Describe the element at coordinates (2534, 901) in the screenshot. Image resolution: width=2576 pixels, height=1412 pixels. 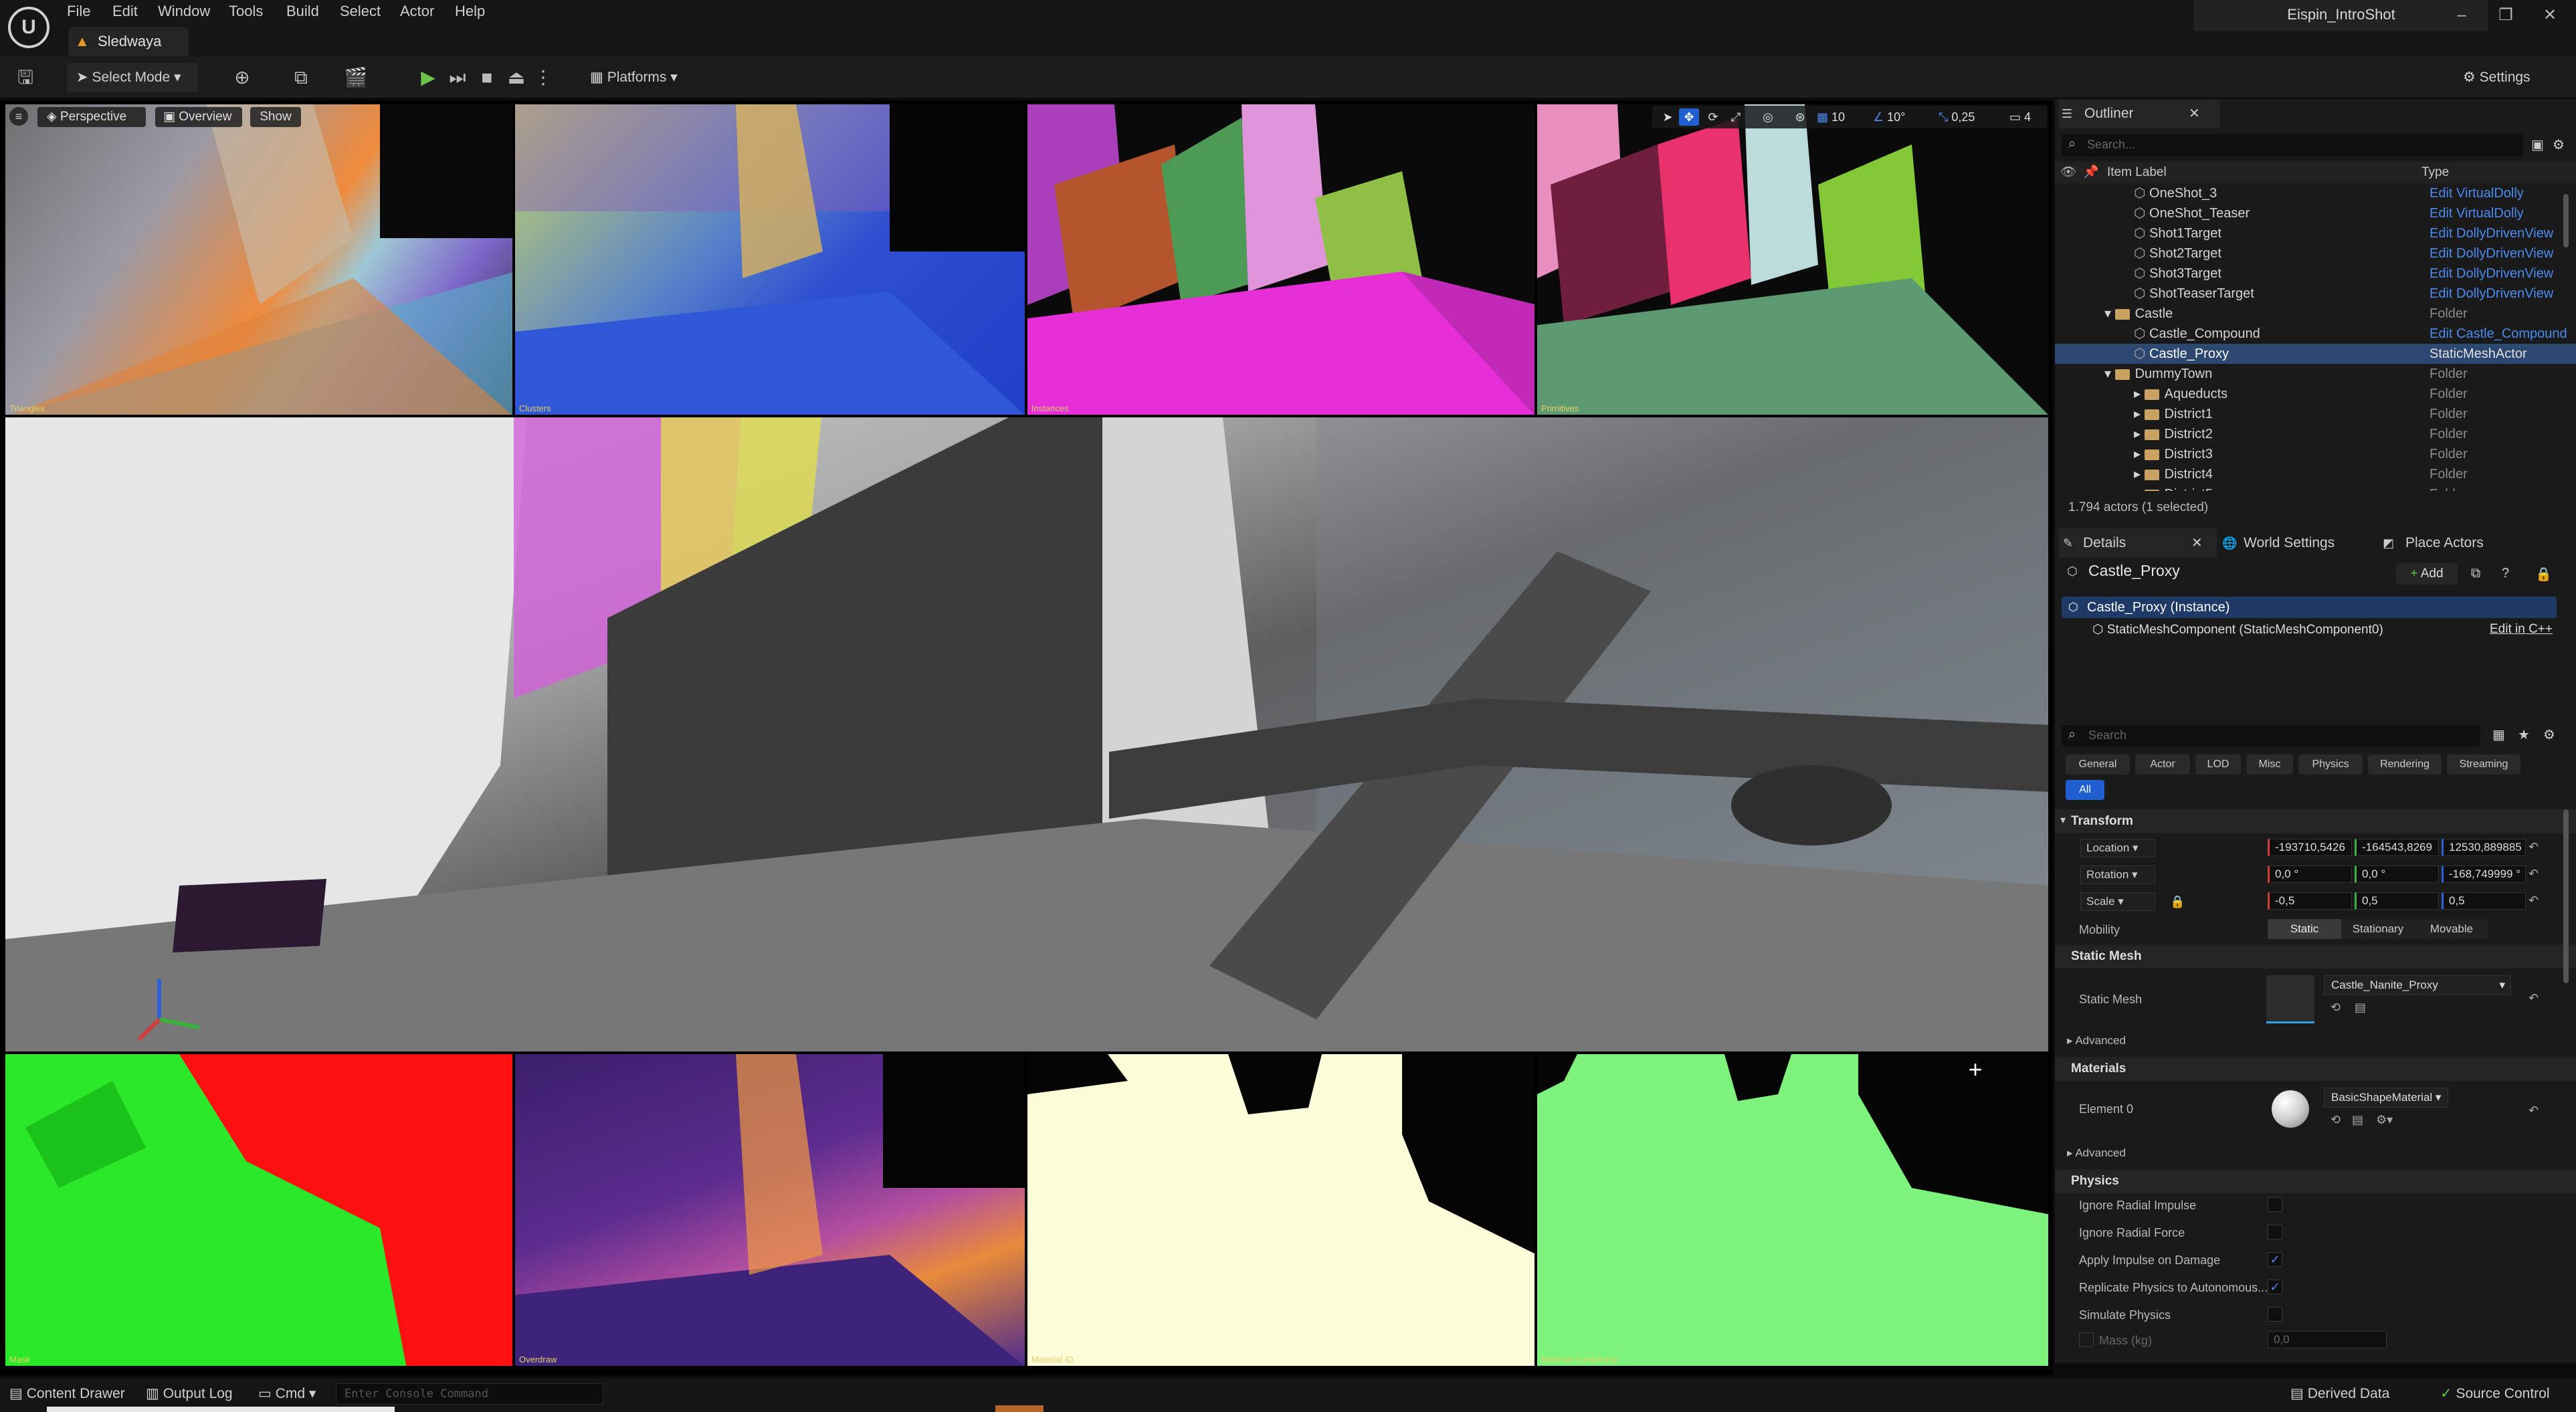
I see `reset-scale-icon: ↶` at that location.